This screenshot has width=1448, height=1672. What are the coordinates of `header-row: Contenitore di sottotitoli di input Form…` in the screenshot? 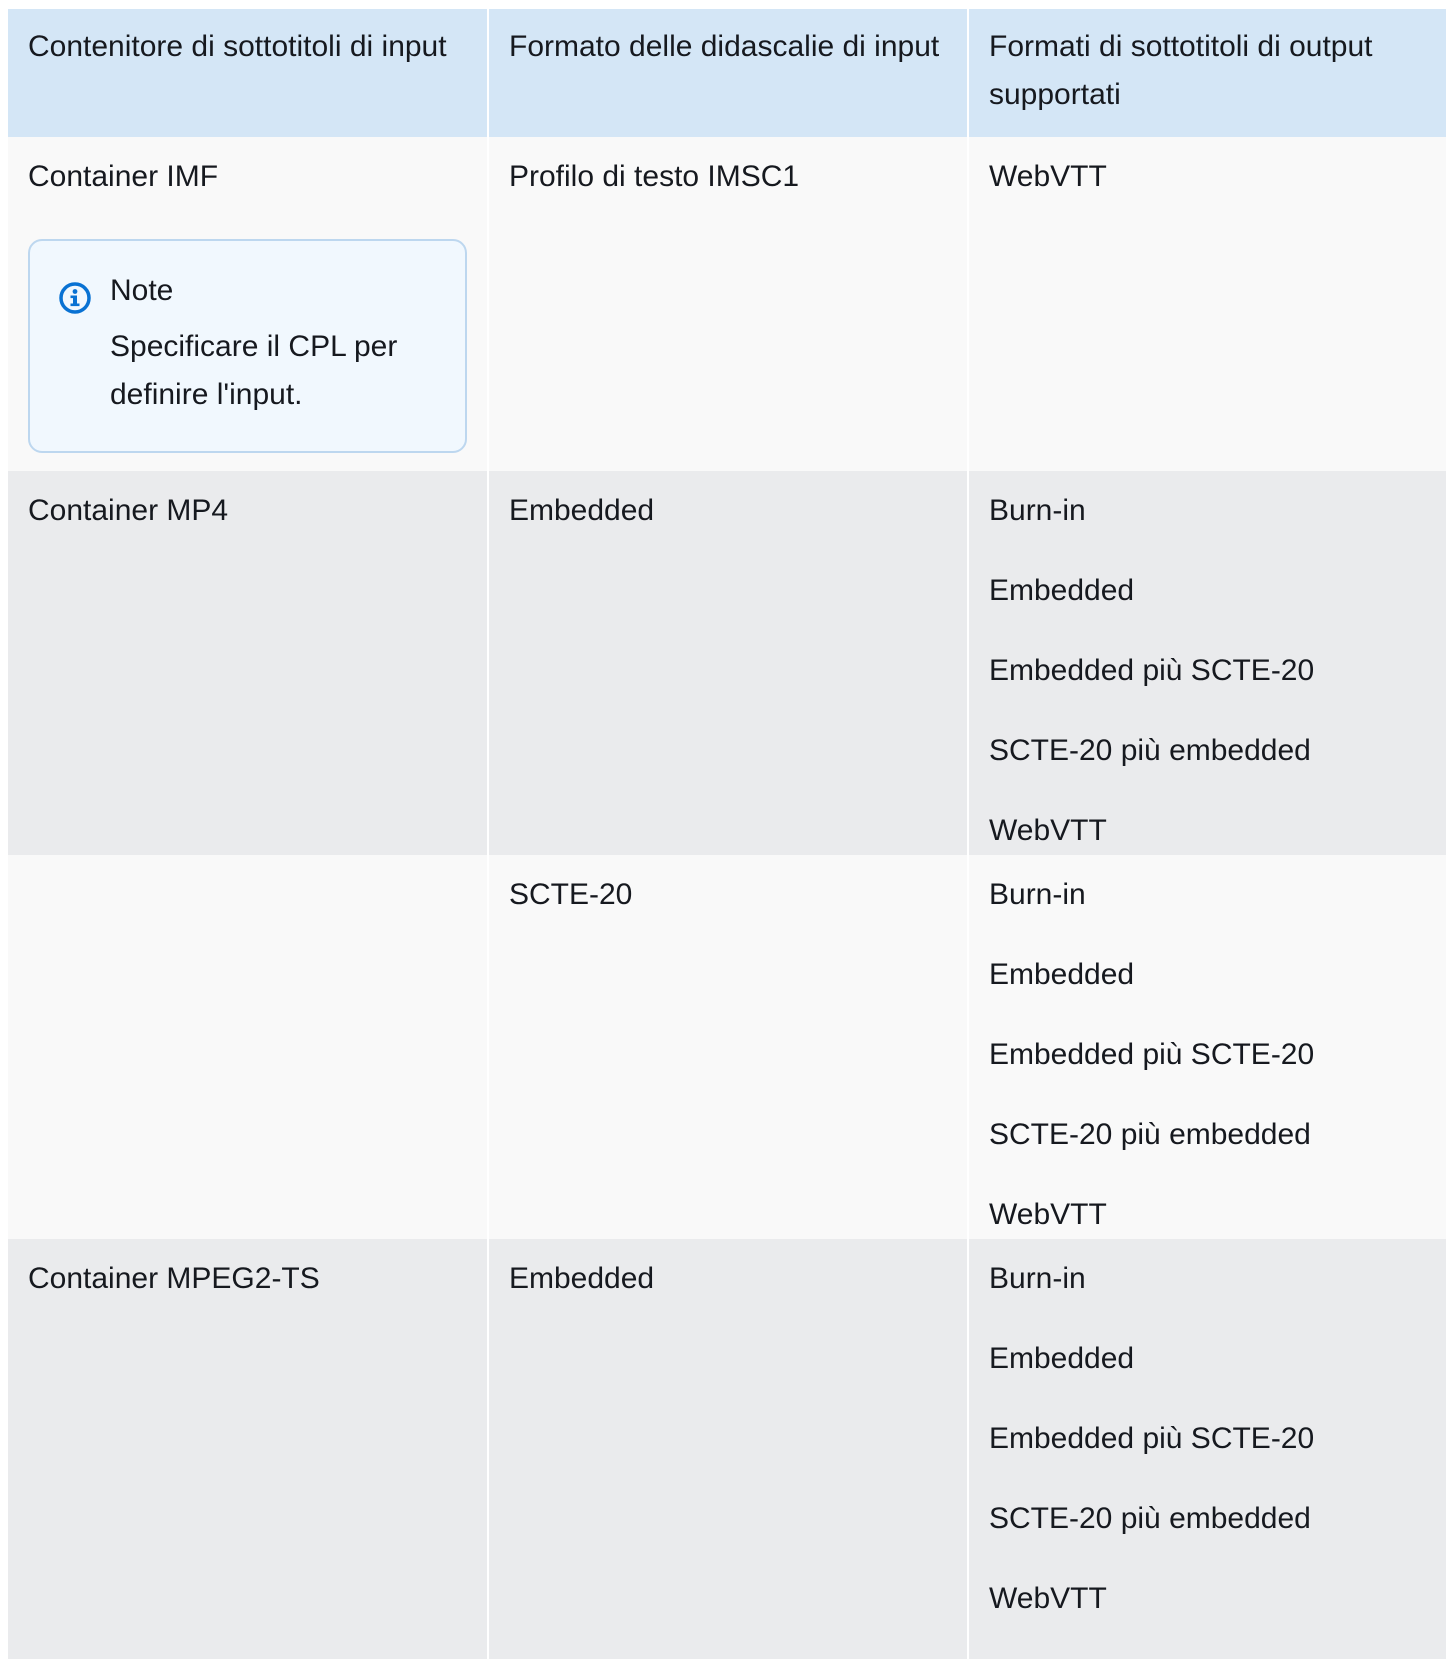 It's located at (727, 73).